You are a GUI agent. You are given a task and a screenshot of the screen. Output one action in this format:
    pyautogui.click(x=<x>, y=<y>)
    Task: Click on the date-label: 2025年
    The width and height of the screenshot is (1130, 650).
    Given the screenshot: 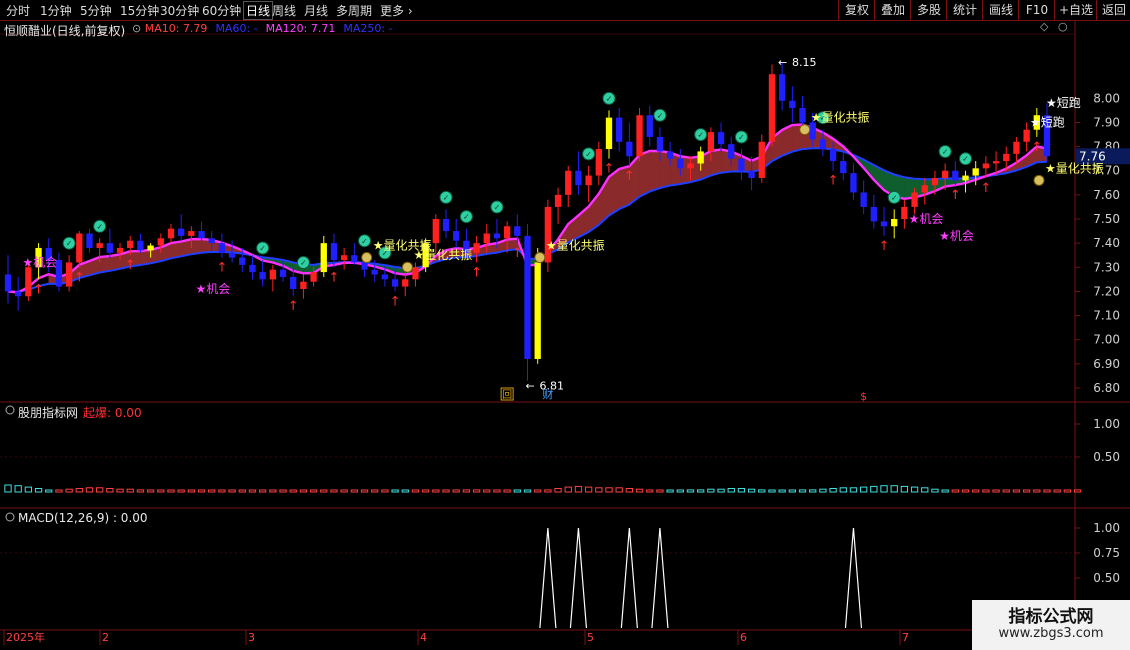 What is the action you would take?
    pyautogui.click(x=25, y=637)
    